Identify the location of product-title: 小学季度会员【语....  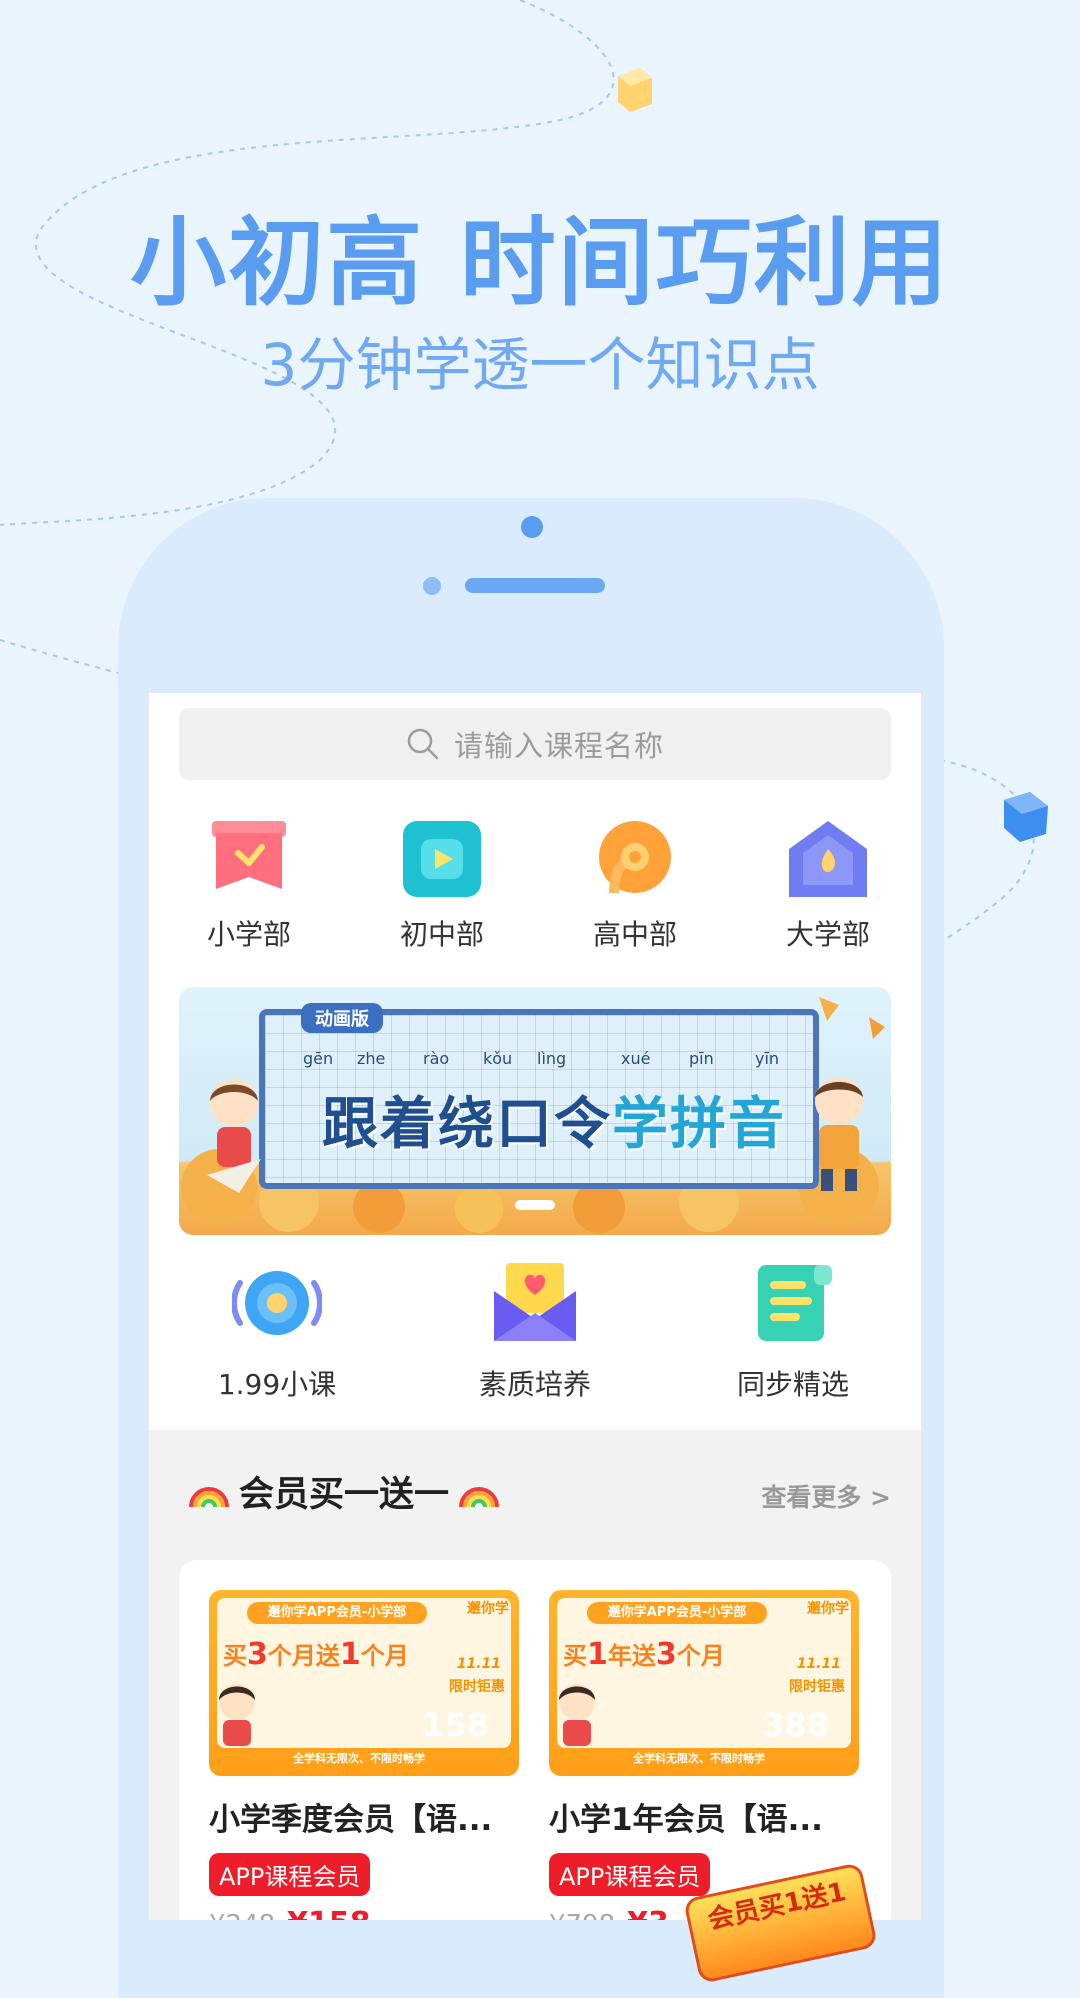
(351, 1820).